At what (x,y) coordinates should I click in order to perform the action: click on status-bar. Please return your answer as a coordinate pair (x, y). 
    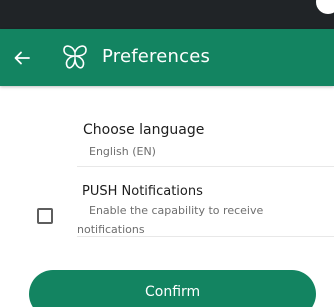
    Looking at the image, I should click on (167, 14).